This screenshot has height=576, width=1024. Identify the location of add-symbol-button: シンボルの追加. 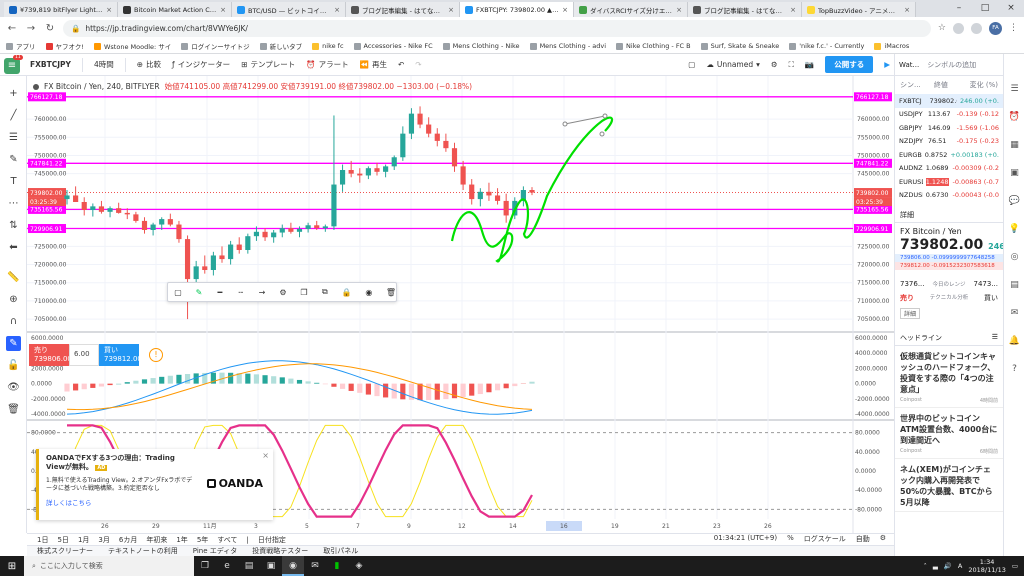
(951, 65).